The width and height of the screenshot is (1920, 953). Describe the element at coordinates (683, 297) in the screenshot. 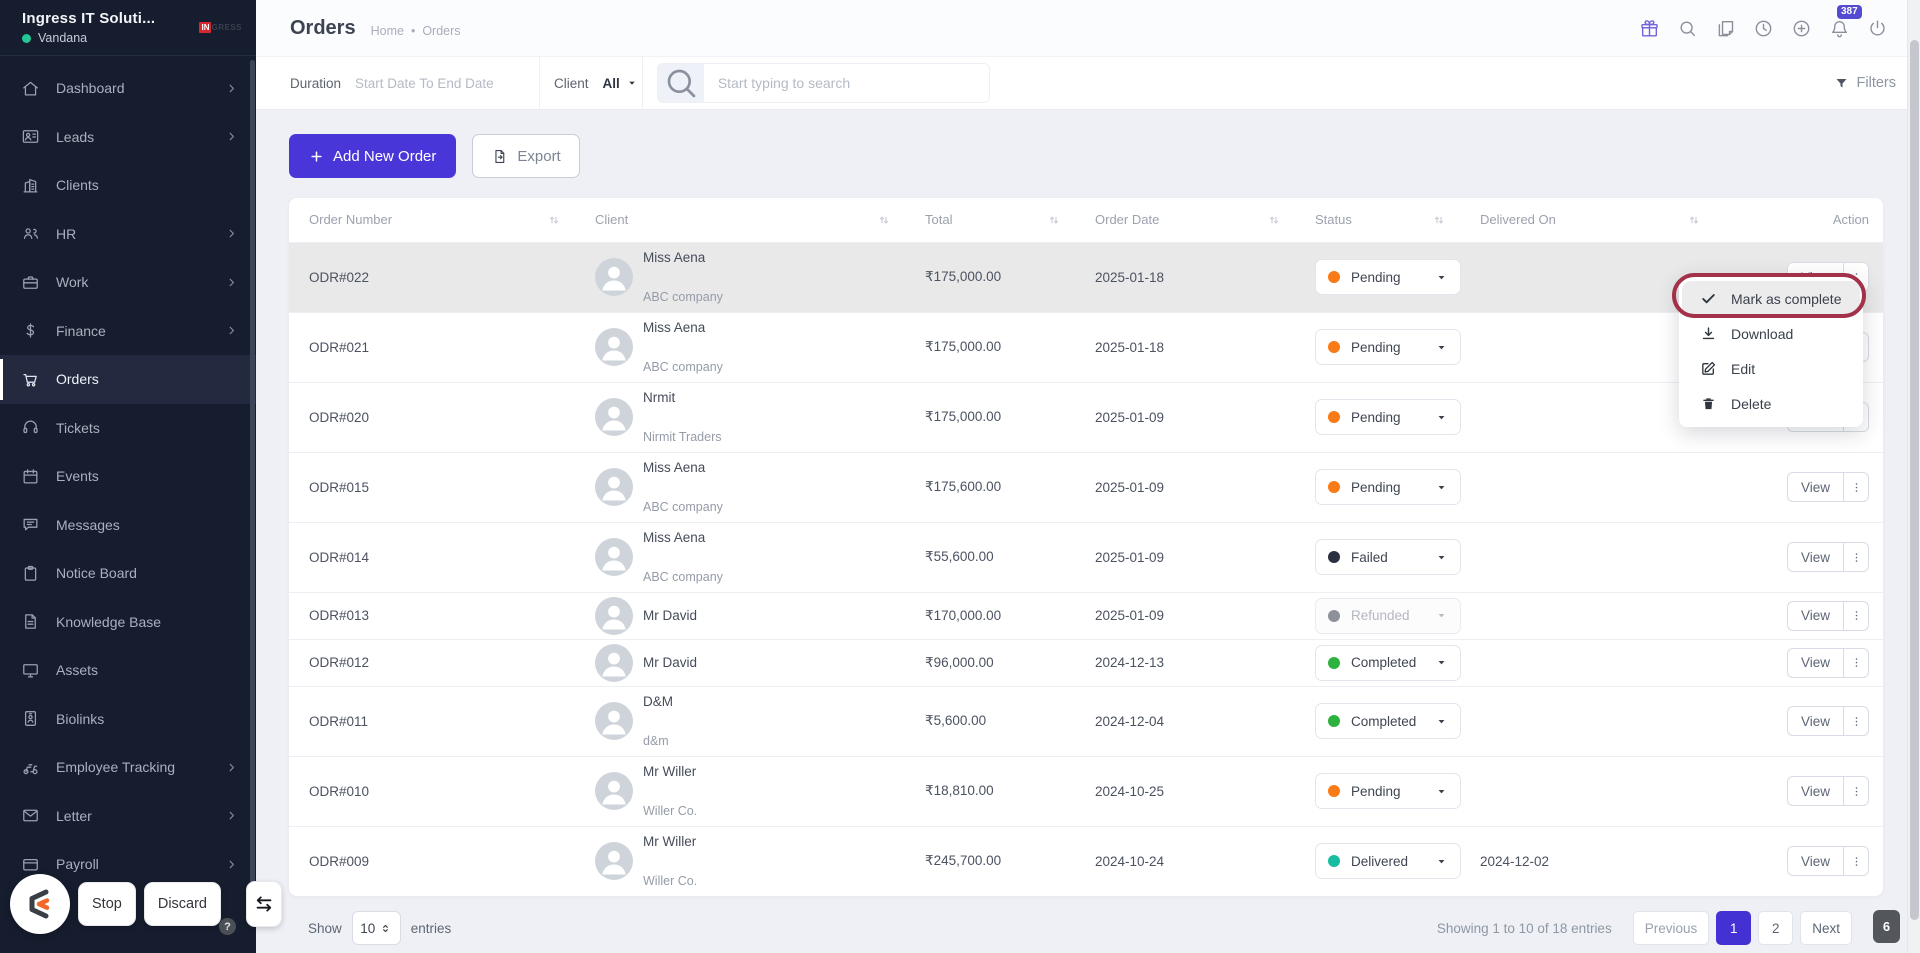

I see `client-company: ABC company` at that location.